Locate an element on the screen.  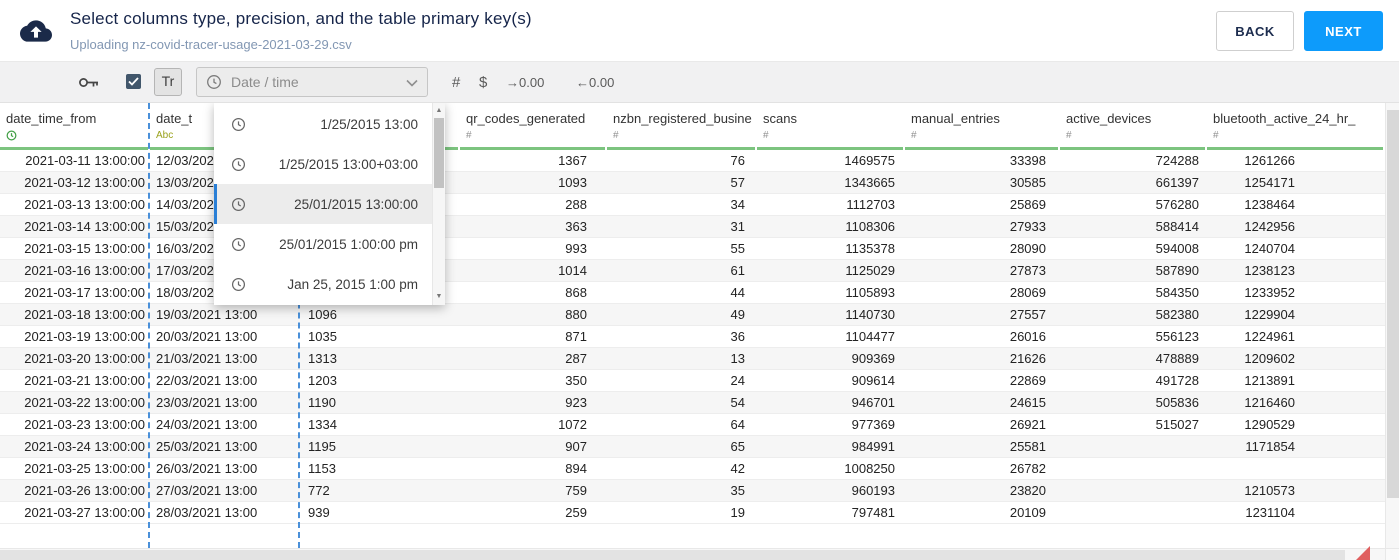
table-cell: 584350 is located at coordinates (1177, 292).